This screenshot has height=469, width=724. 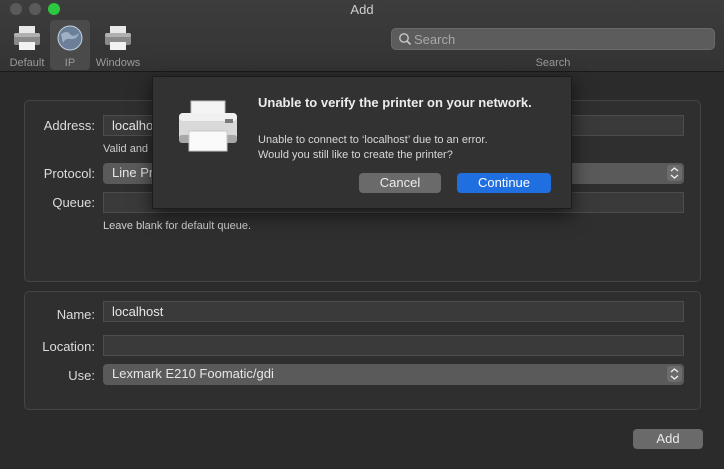 What do you see at coordinates (504, 183) in the screenshot?
I see `continue-button: Continue` at bounding box center [504, 183].